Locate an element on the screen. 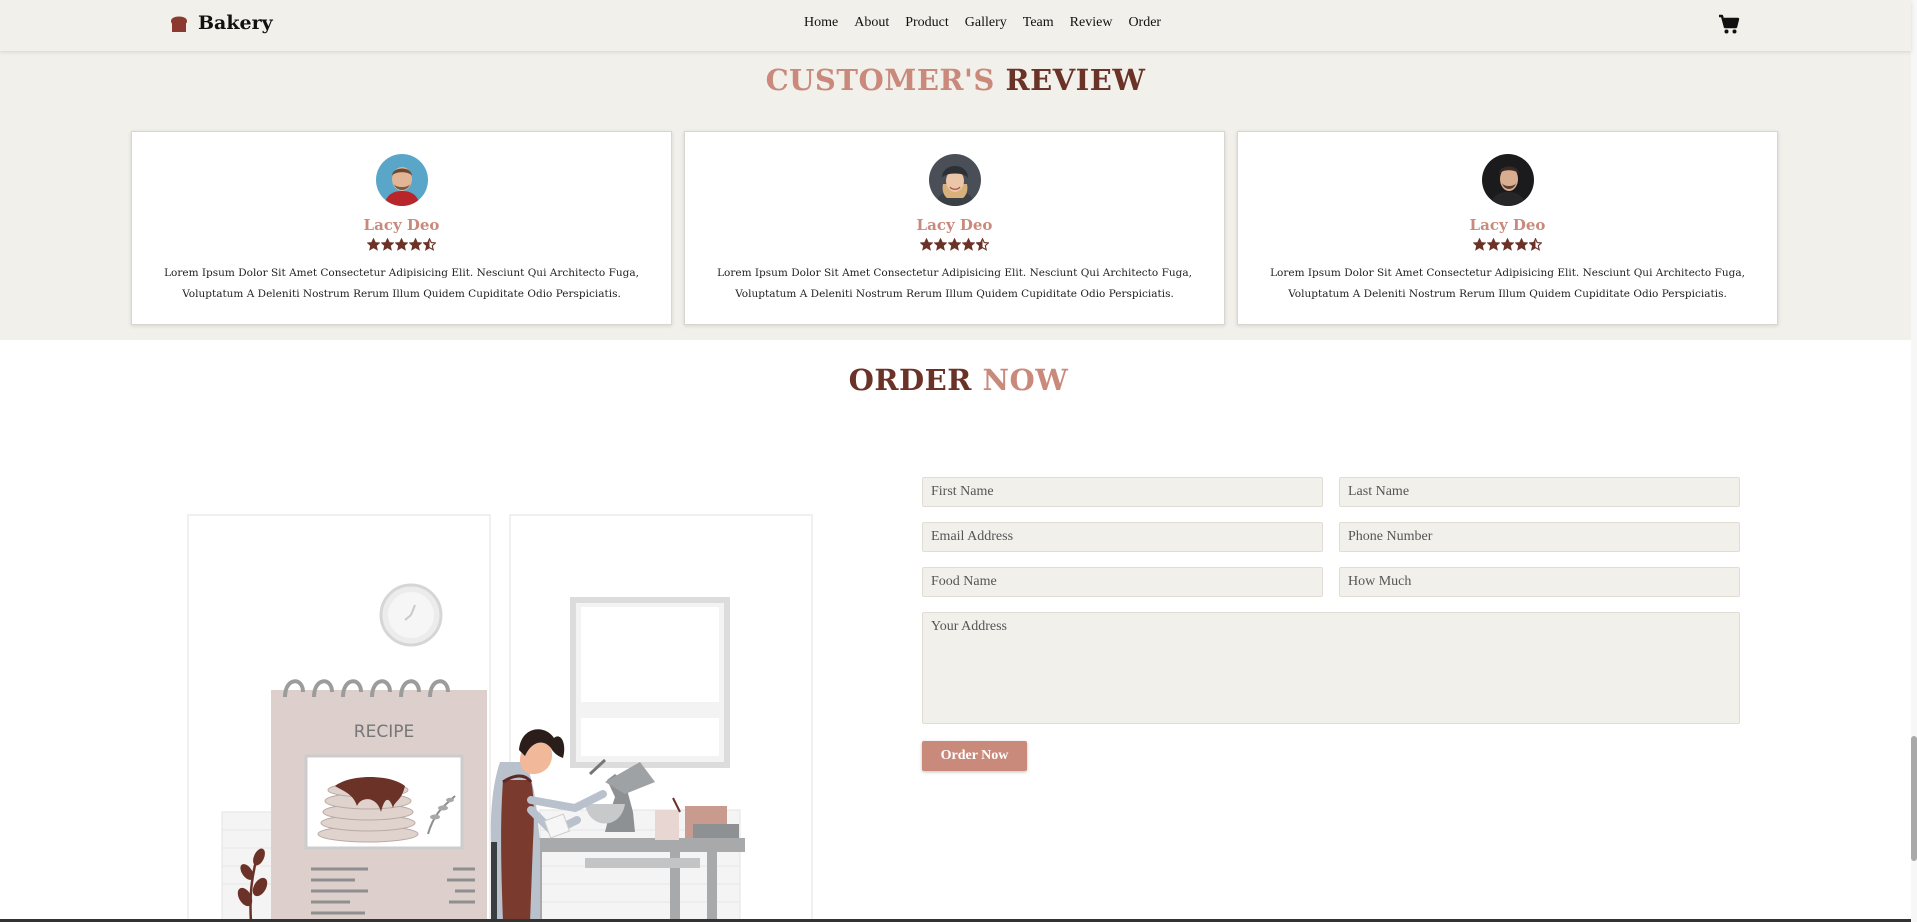  brand-logo: Bakery is located at coordinates (220, 23).